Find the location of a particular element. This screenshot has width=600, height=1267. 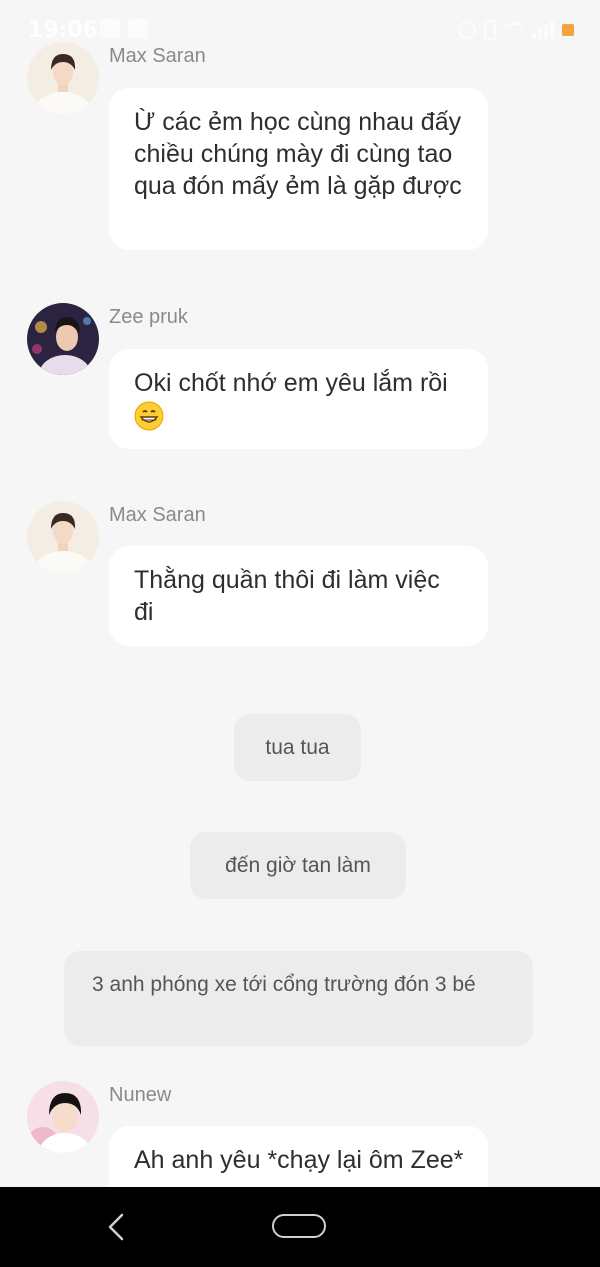

navigation-bar is located at coordinates (300, 1227).